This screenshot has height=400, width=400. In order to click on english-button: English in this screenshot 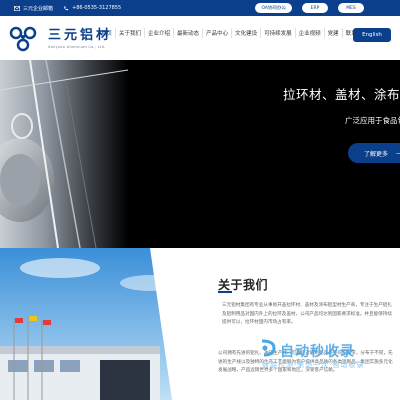, I will do `click(372, 35)`.